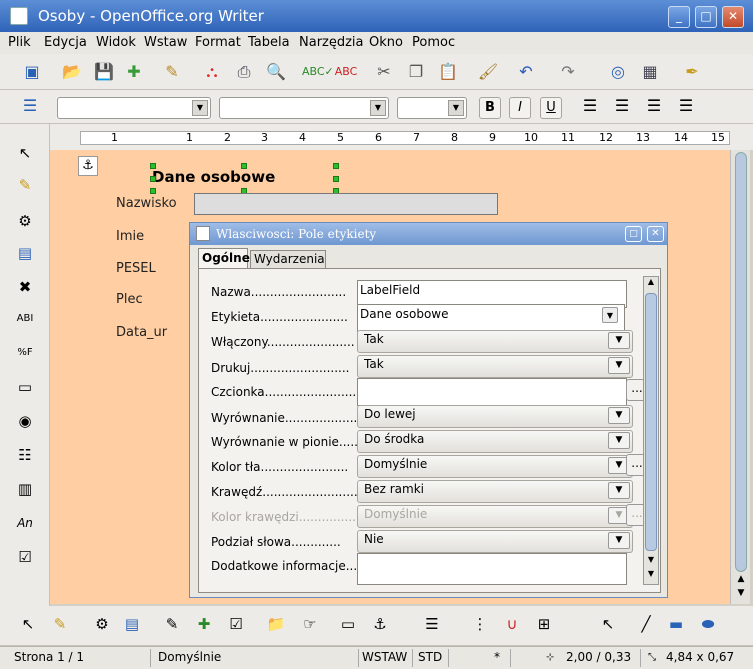 Image resolution: width=753 pixels, height=669 pixels. I want to click on new-document-icon: ▣, so click(32, 72).